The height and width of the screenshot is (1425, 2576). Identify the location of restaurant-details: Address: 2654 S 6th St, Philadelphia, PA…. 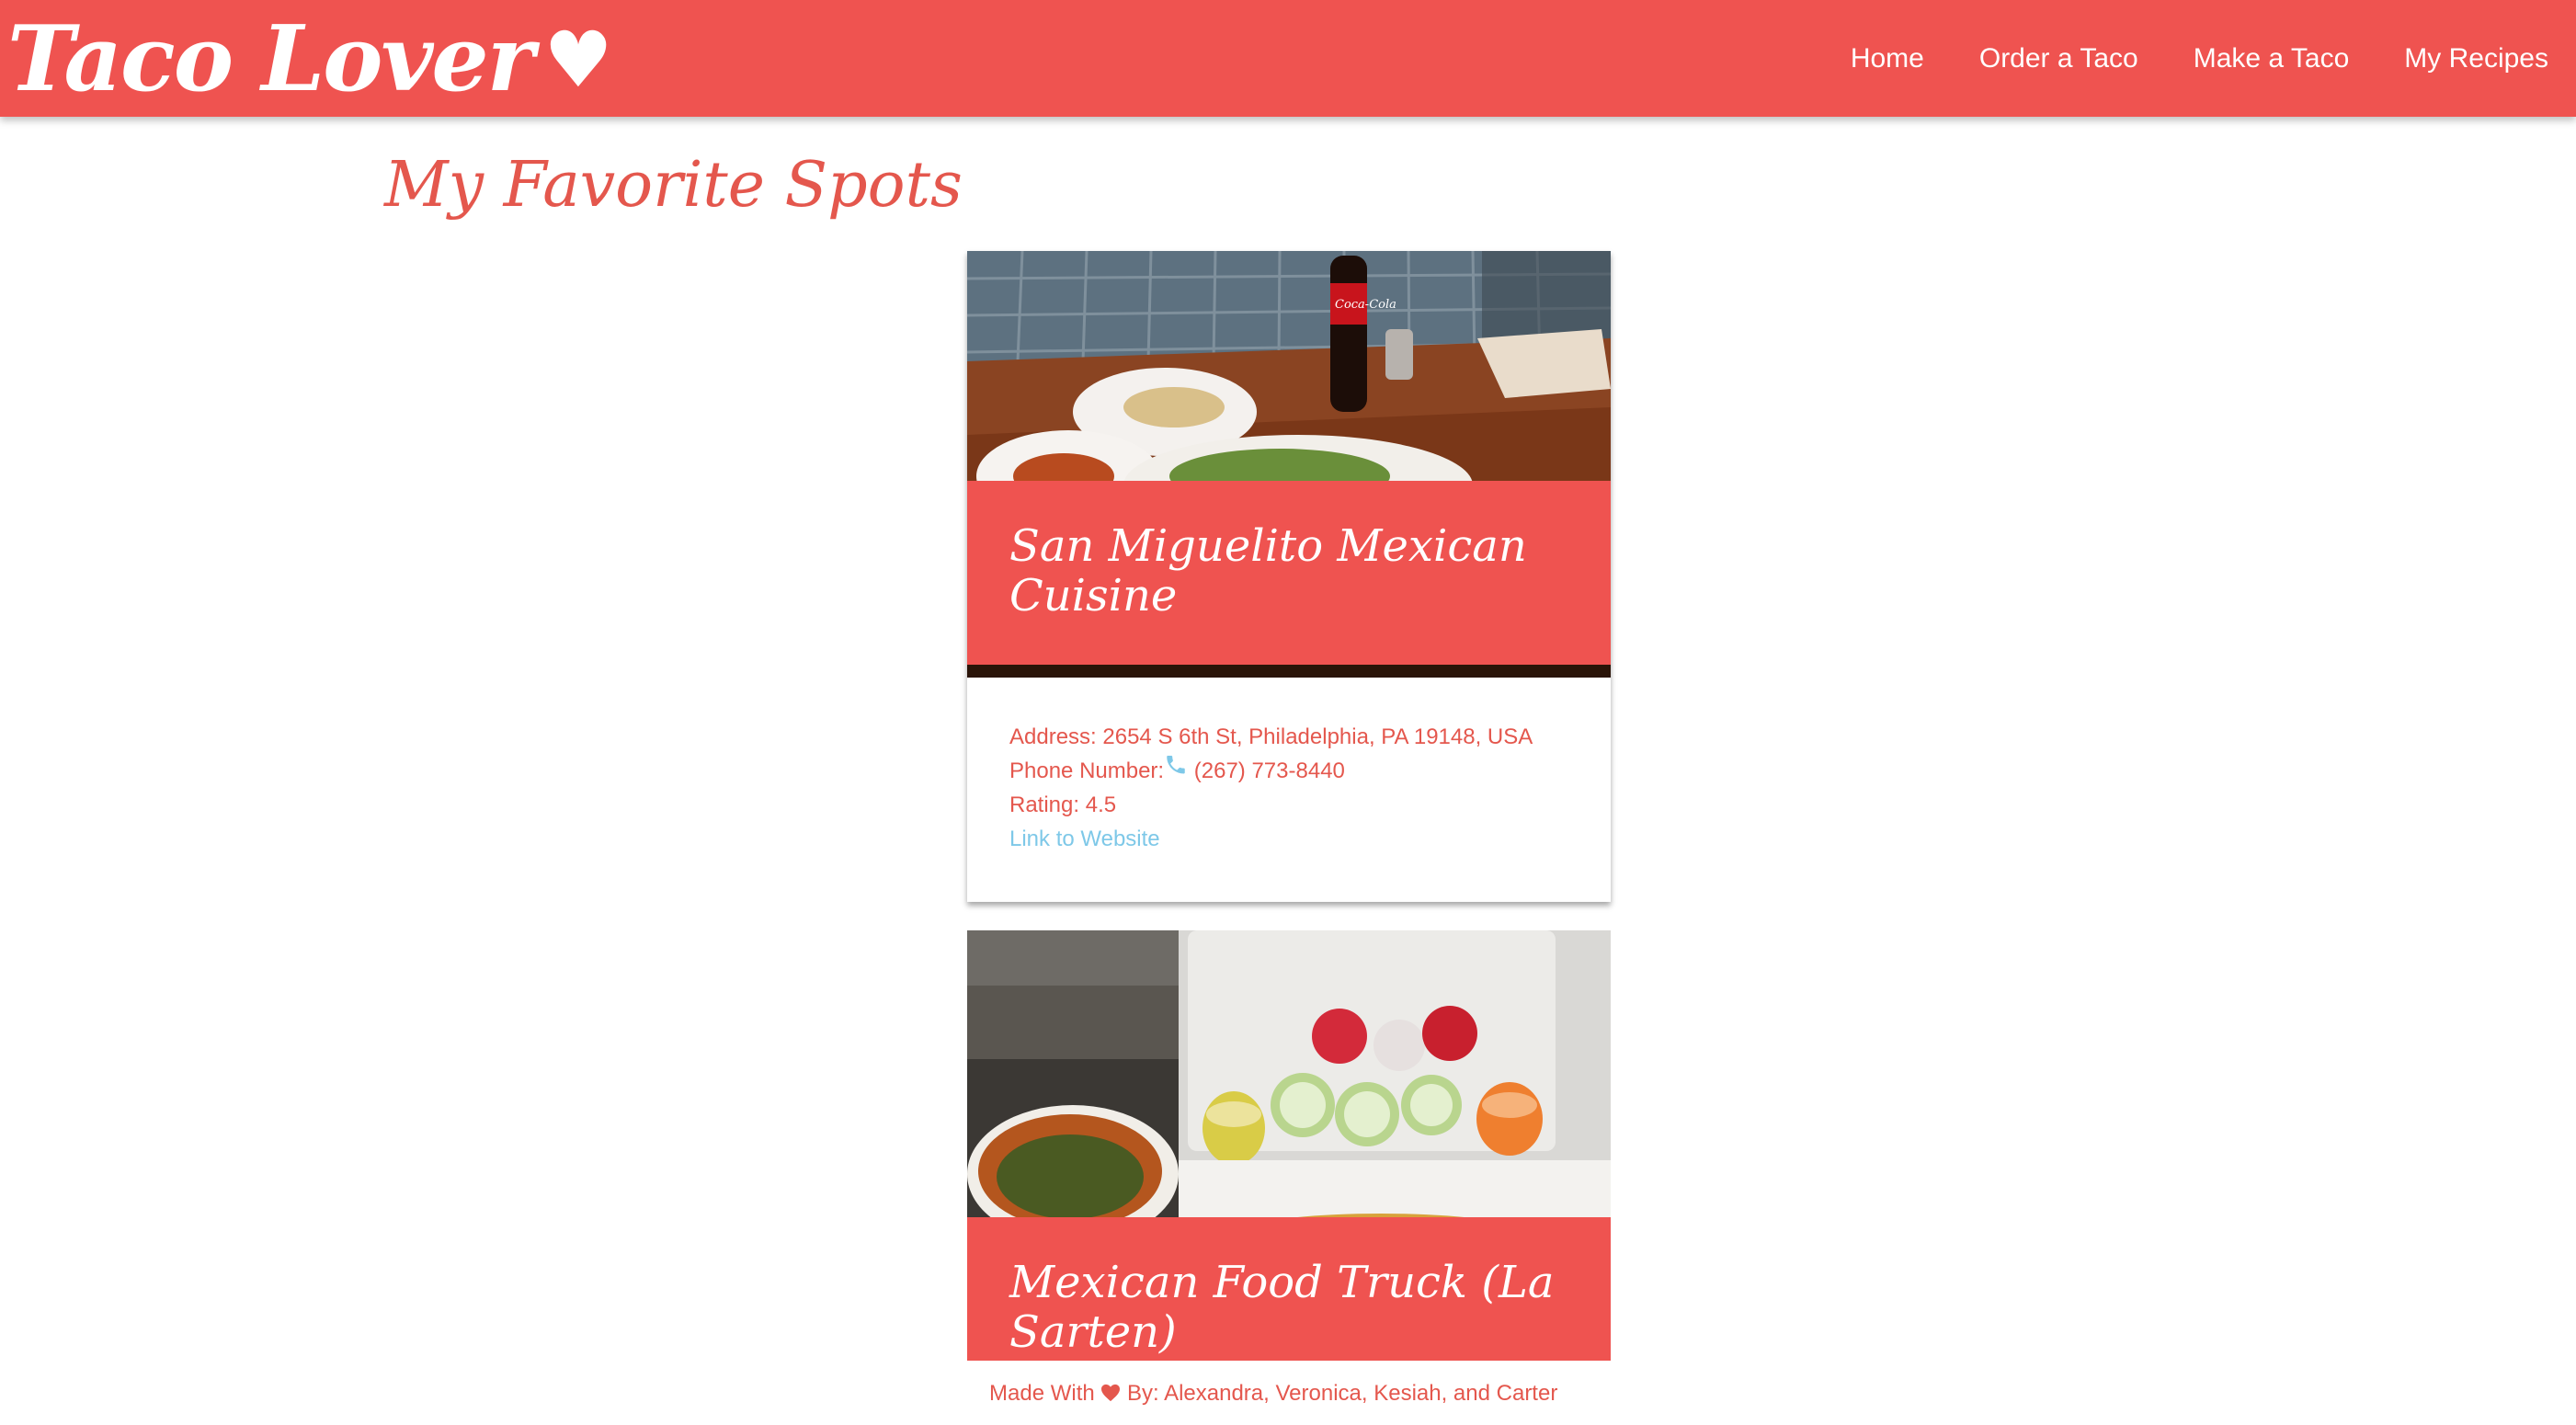
(1271, 788).